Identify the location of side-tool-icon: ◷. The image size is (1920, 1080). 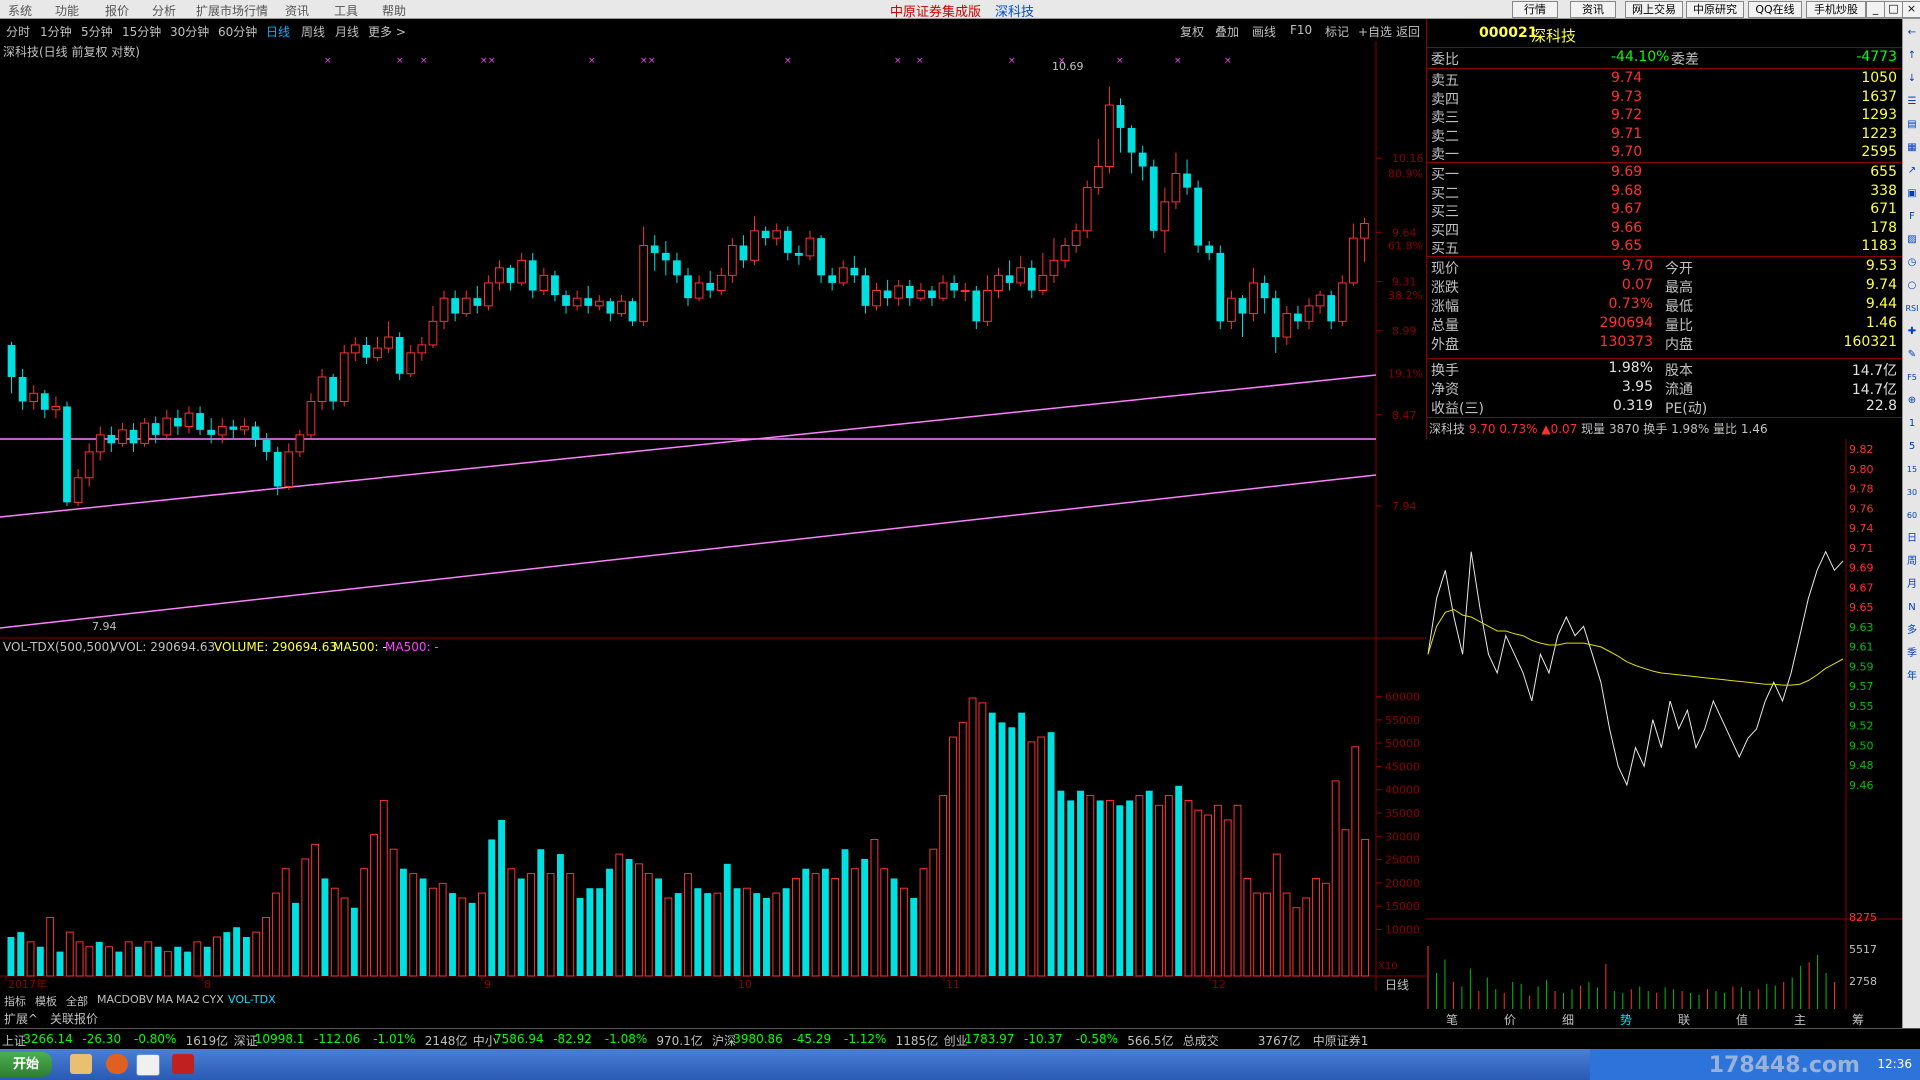
(1912, 263).